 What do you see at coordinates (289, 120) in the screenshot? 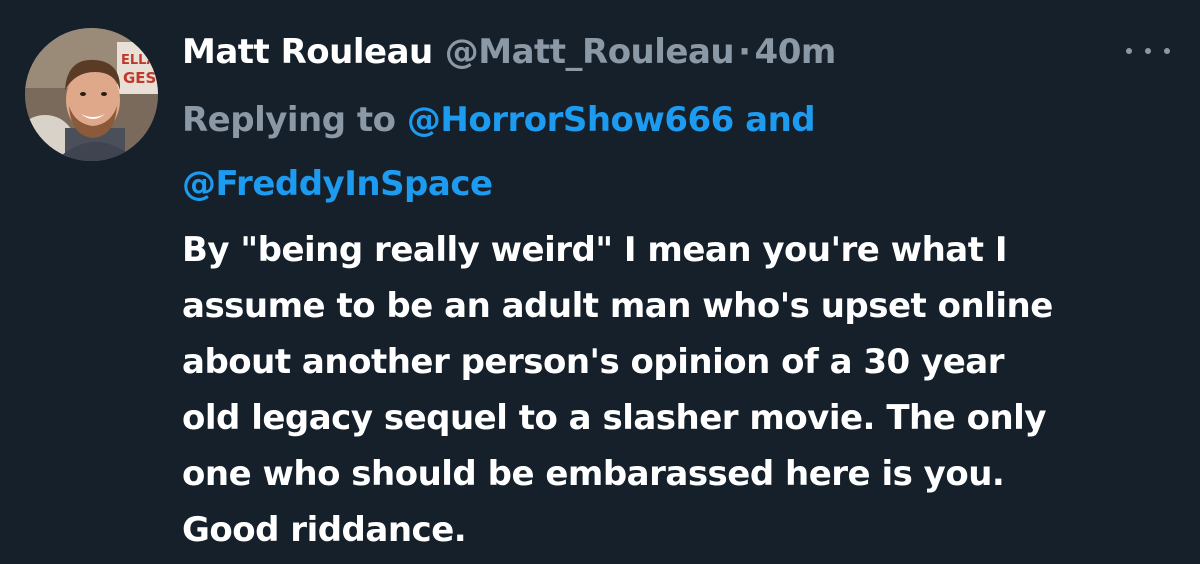
I see `replying-to-label: Replying to` at bounding box center [289, 120].